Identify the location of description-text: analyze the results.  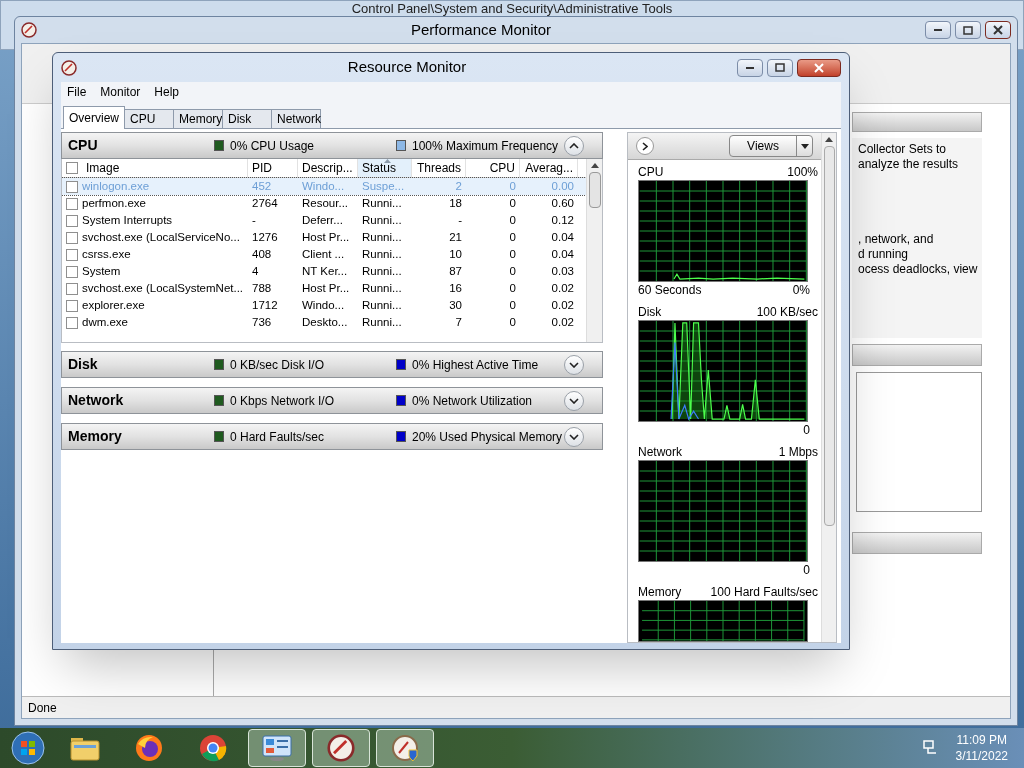
(909, 164).